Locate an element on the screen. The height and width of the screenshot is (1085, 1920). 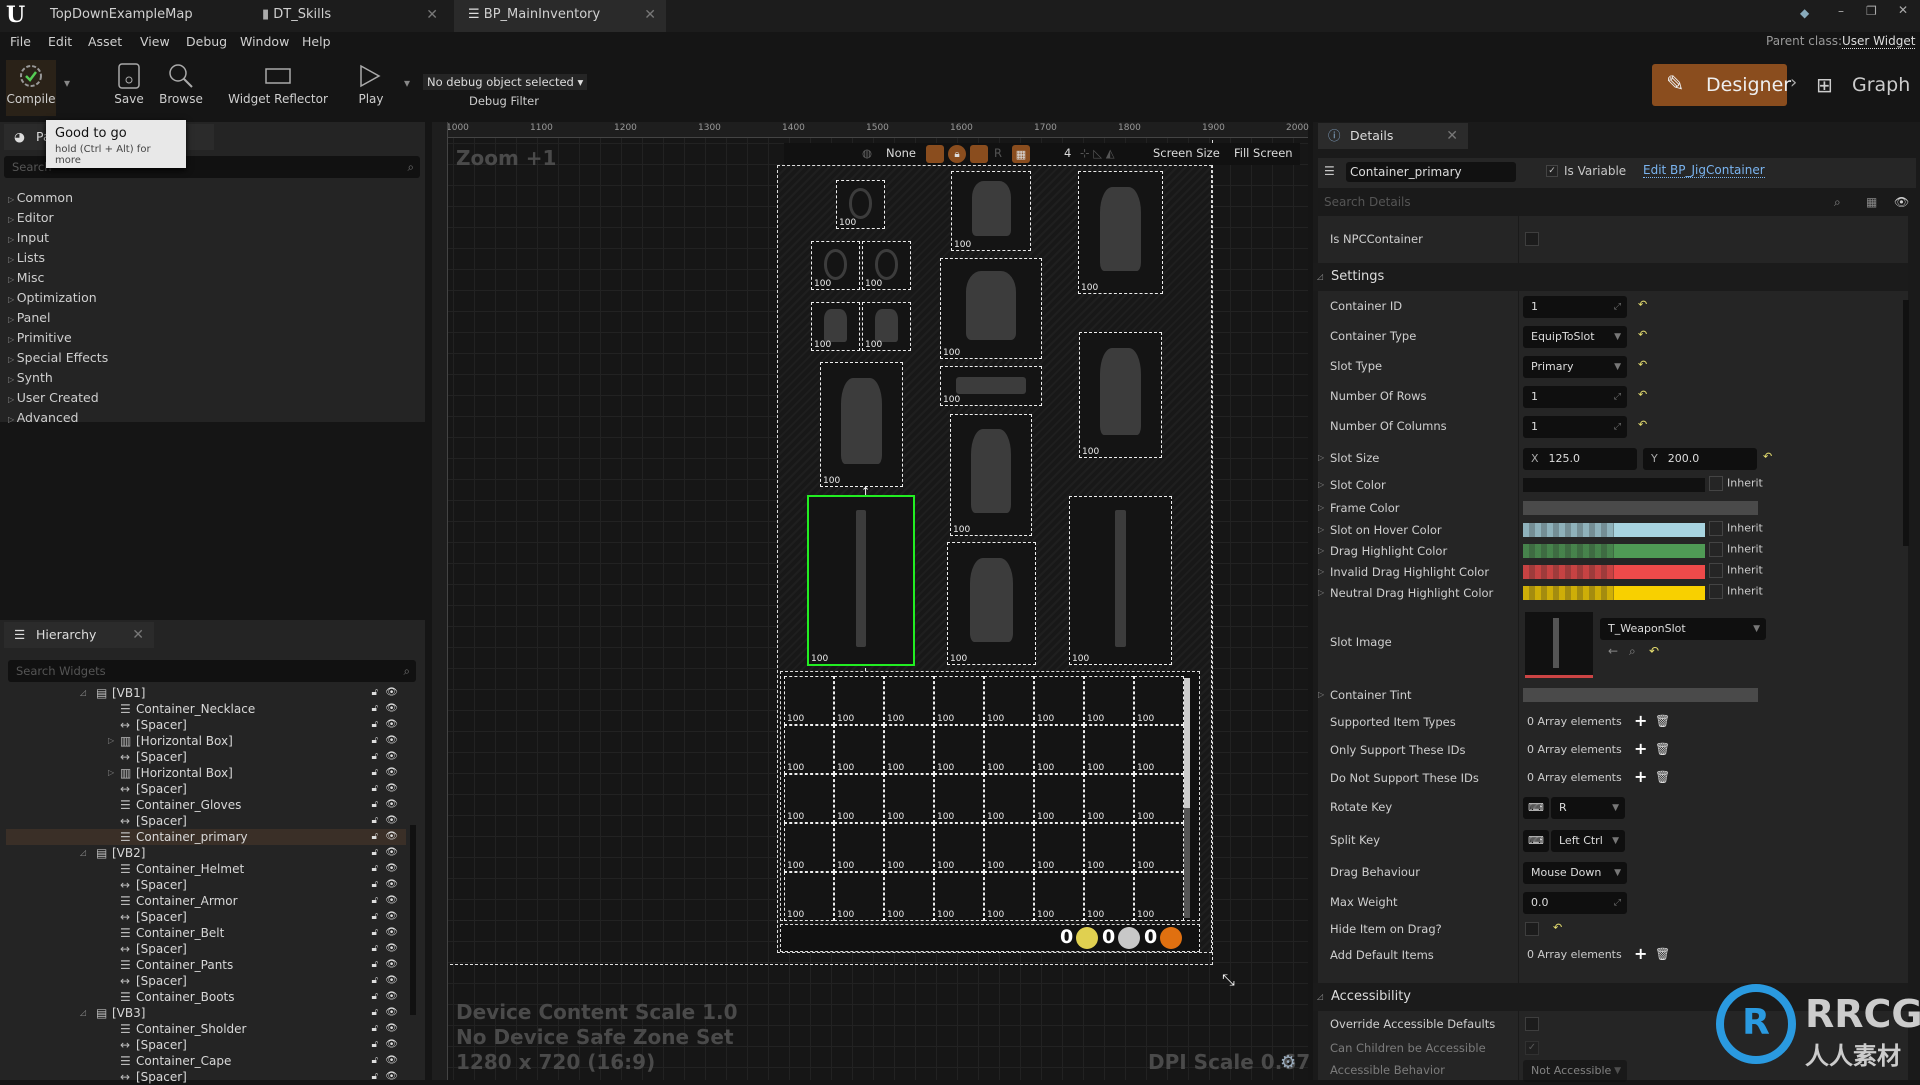
hierarchy-row: ▷ ▥ [Horizontal Box] 🔓︎ 👁︎ is located at coordinates (206, 741).